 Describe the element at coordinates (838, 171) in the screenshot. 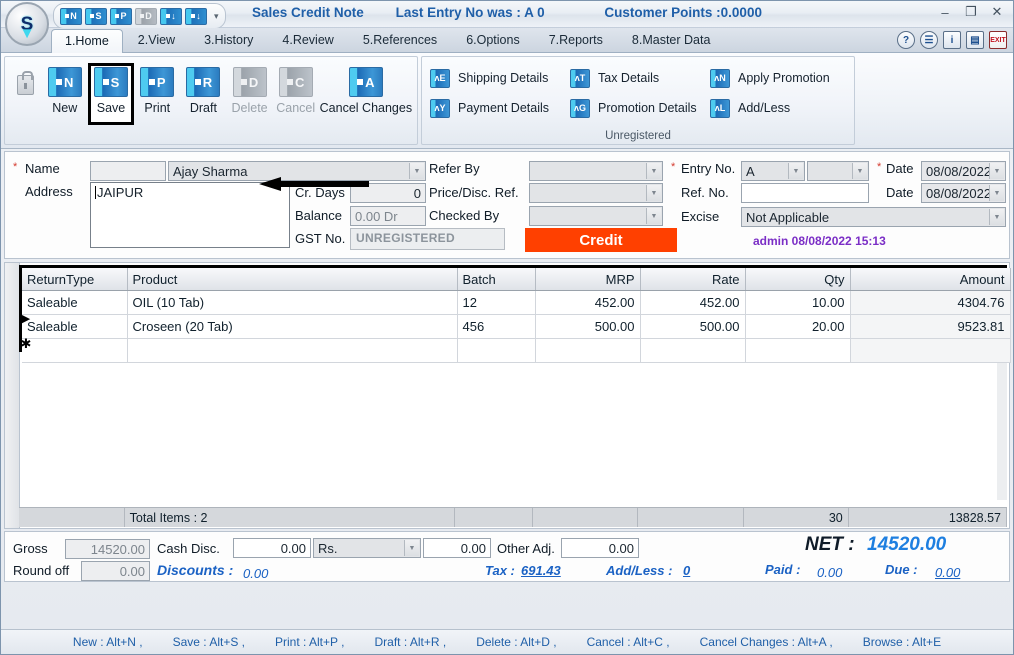

I see `entry-no-input: ▼` at that location.